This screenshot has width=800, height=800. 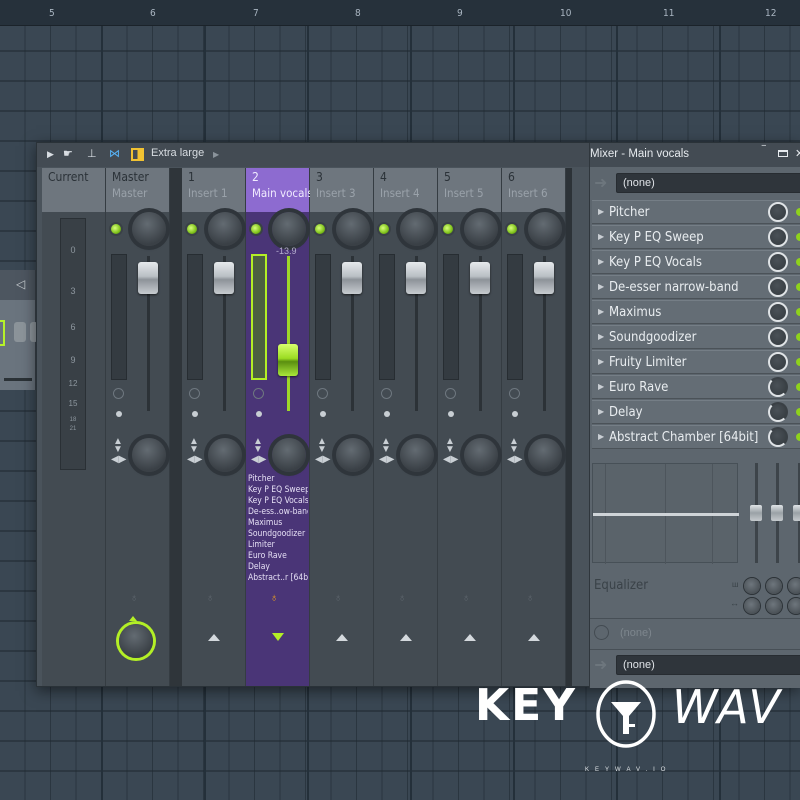 What do you see at coordinates (629, 212) in the screenshot?
I see `fx-slot-label: Pitcher` at bounding box center [629, 212].